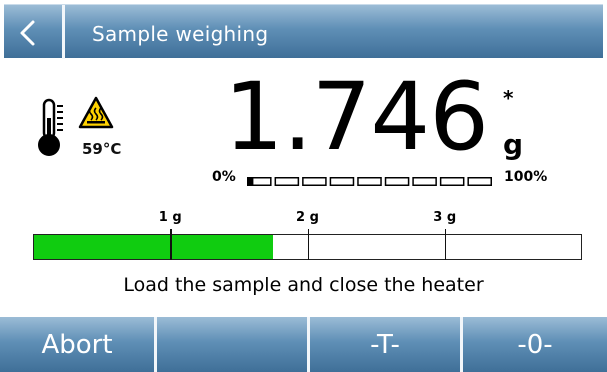  I want to click on weighing-bar-tick-label: 1 g, so click(170, 217).